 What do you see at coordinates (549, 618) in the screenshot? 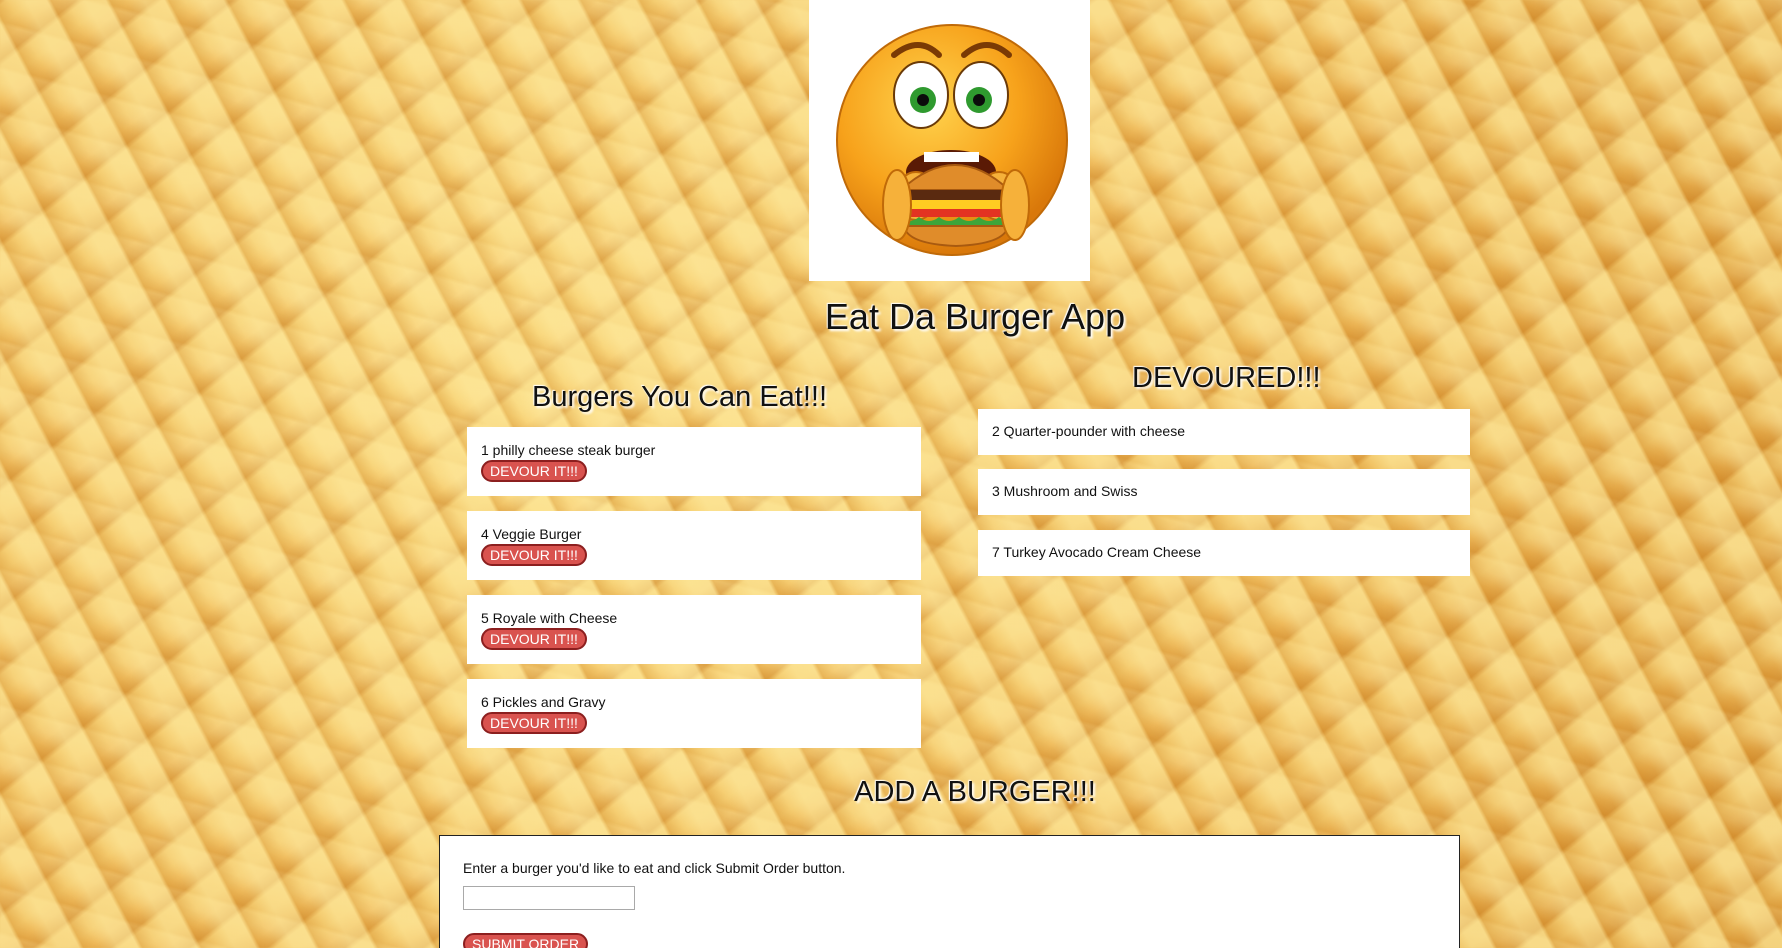
I see `burger-name: 5 Royale with Cheese` at bounding box center [549, 618].